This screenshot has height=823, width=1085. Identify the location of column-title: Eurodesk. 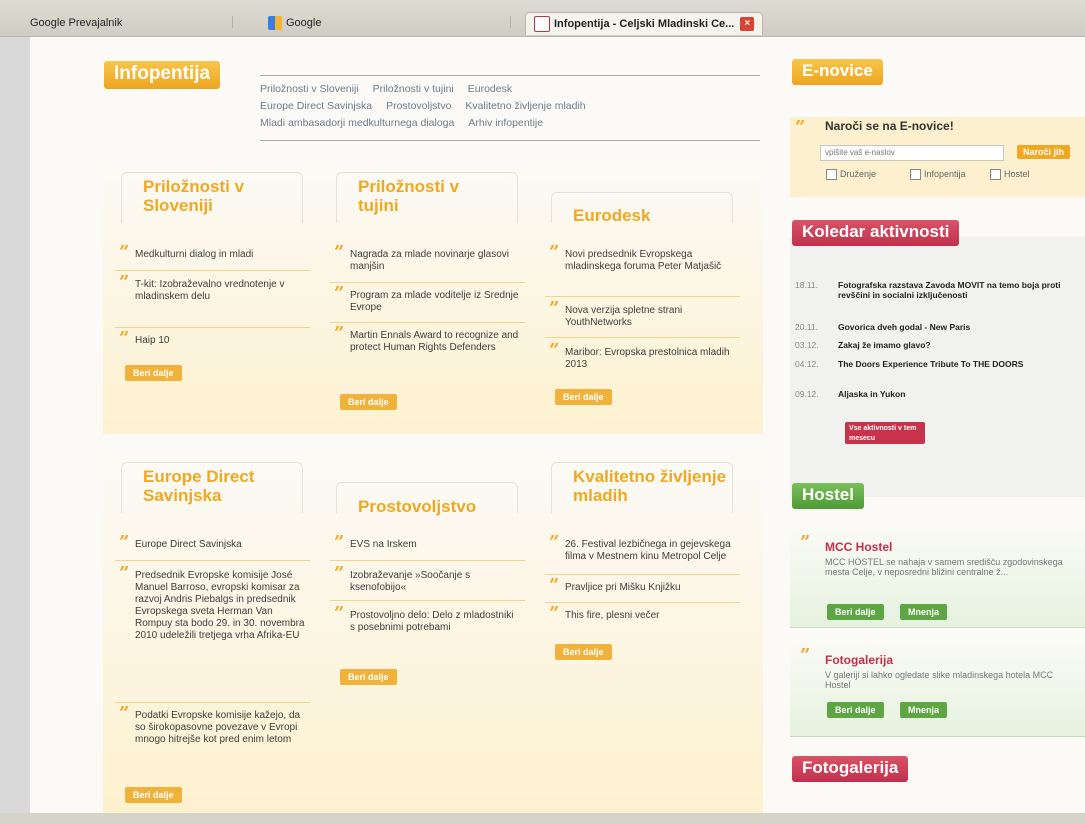
(643, 215).